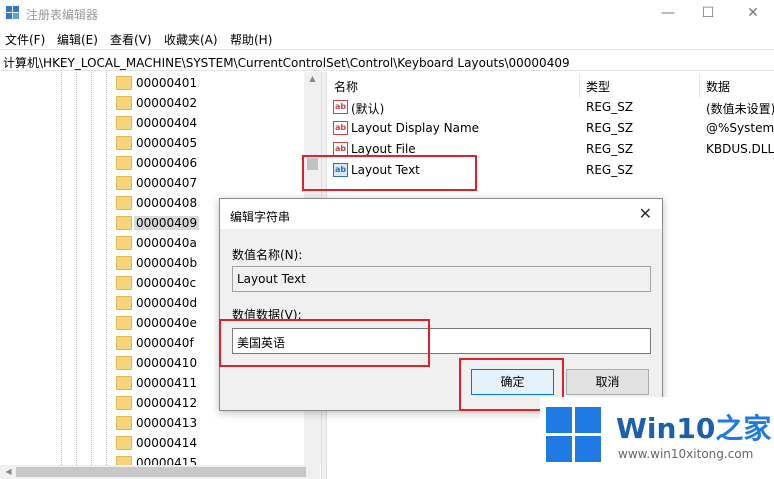 This screenshot has height=479, width=774. Describe the element at coordinates (167, 183) in the screenshot. I see `tree-item-label: 00000407` at that location.